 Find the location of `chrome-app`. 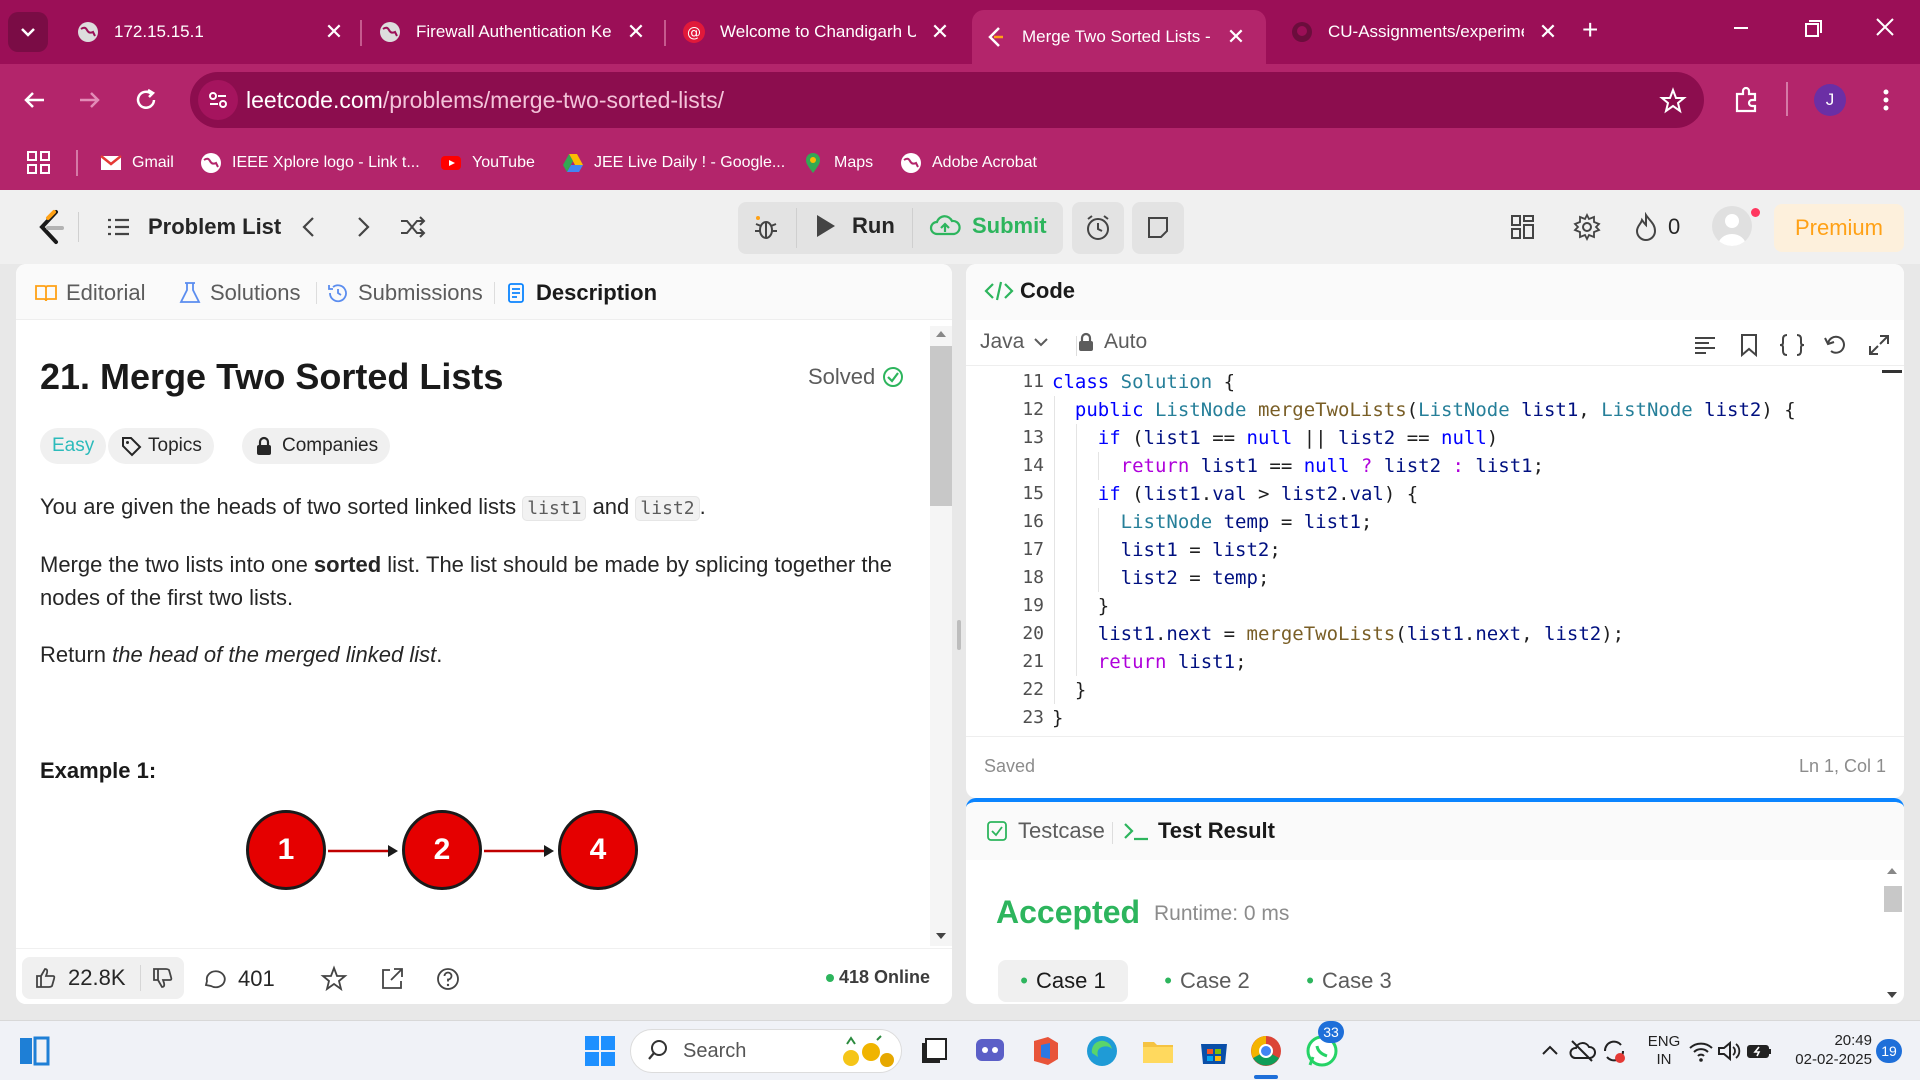

chrome-app is located at coordinates (1266, 1051).